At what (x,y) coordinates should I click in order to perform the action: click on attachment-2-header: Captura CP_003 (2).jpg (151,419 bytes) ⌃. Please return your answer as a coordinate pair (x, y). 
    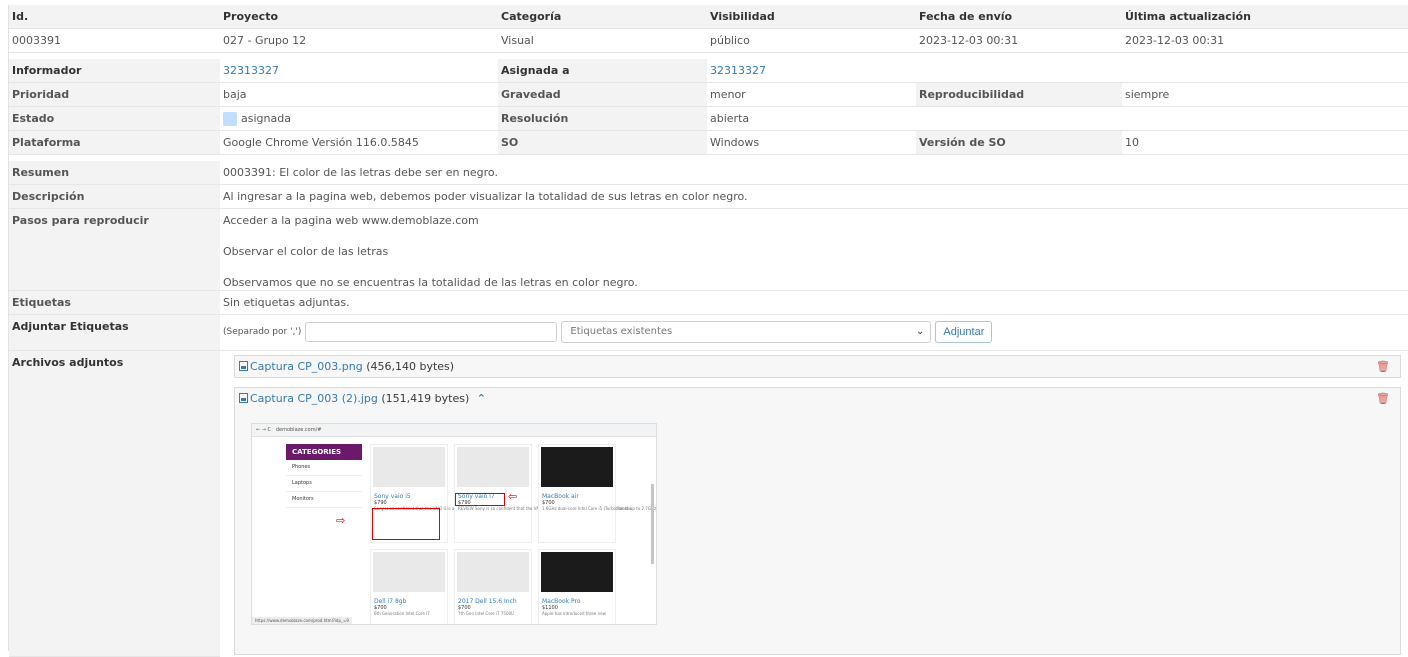
    Looking at the image, I should click on (817, 398).